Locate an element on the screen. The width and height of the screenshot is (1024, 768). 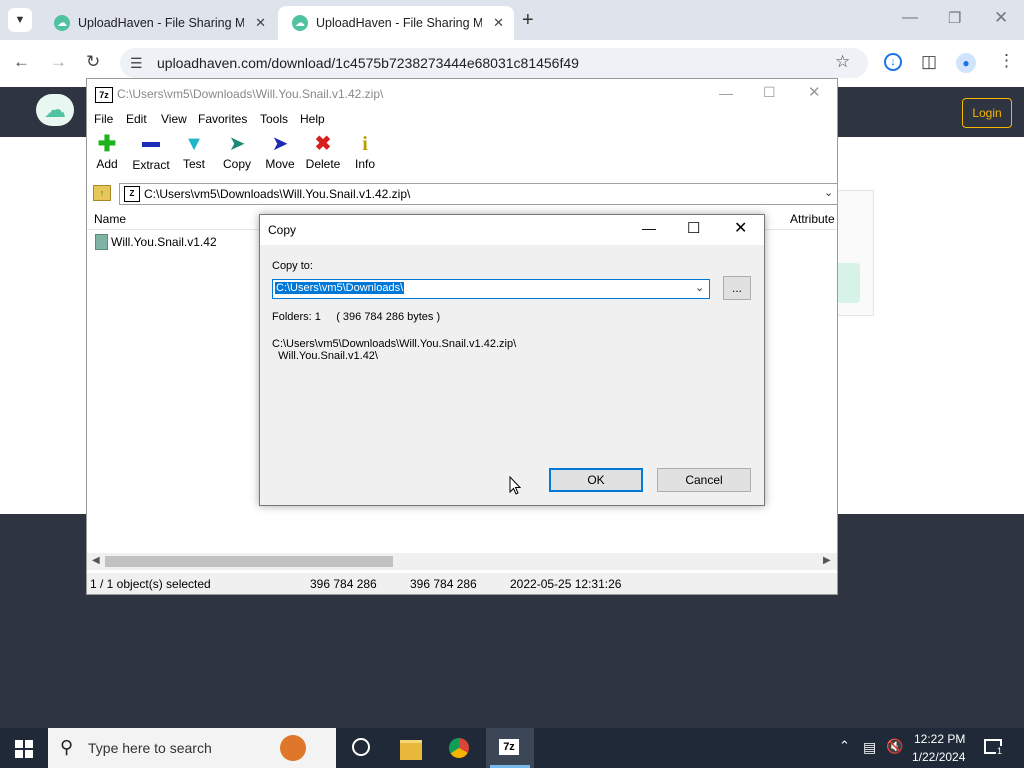
info-button: i Info is located at coordinates (365, 152).